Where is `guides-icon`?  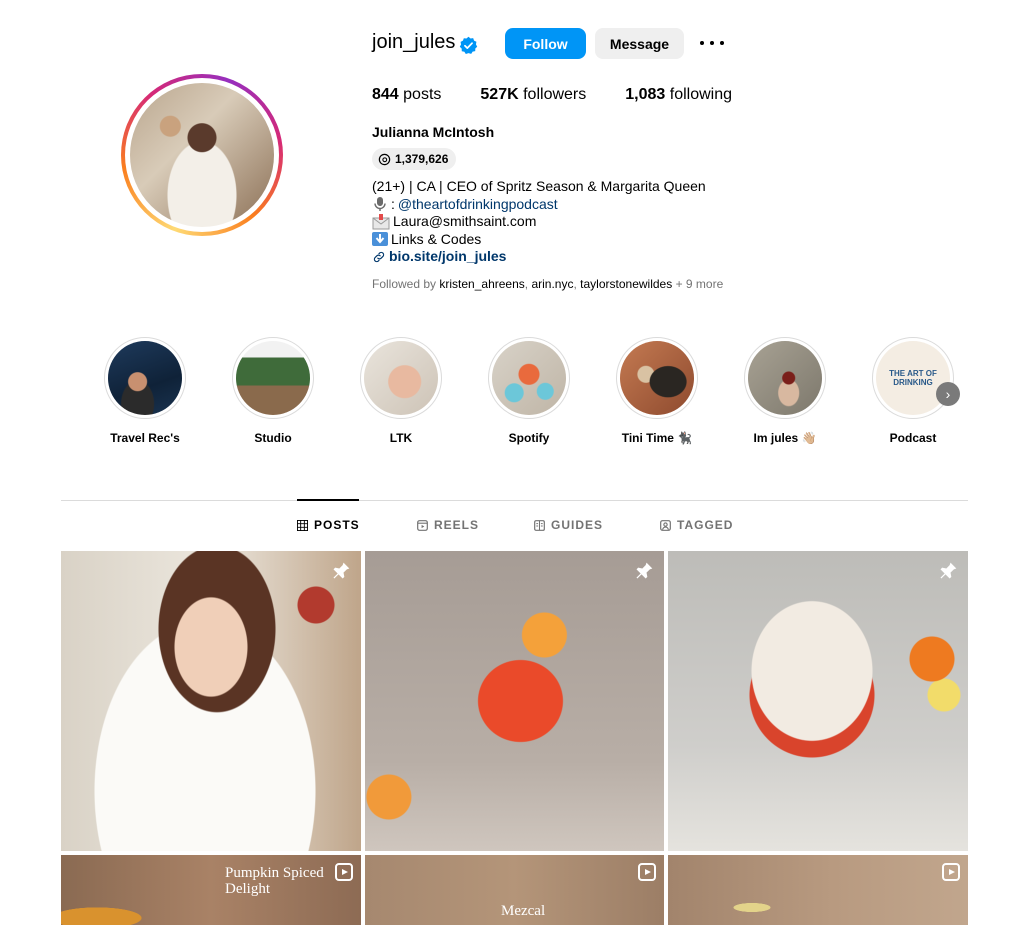 guides-icon is located at coordinates (539, 525).